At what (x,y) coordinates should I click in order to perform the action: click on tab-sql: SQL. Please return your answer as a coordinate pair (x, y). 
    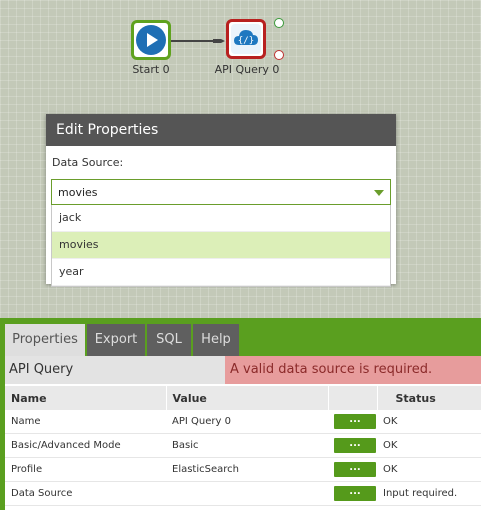
    Looking at the image, I should click on (169, 340).